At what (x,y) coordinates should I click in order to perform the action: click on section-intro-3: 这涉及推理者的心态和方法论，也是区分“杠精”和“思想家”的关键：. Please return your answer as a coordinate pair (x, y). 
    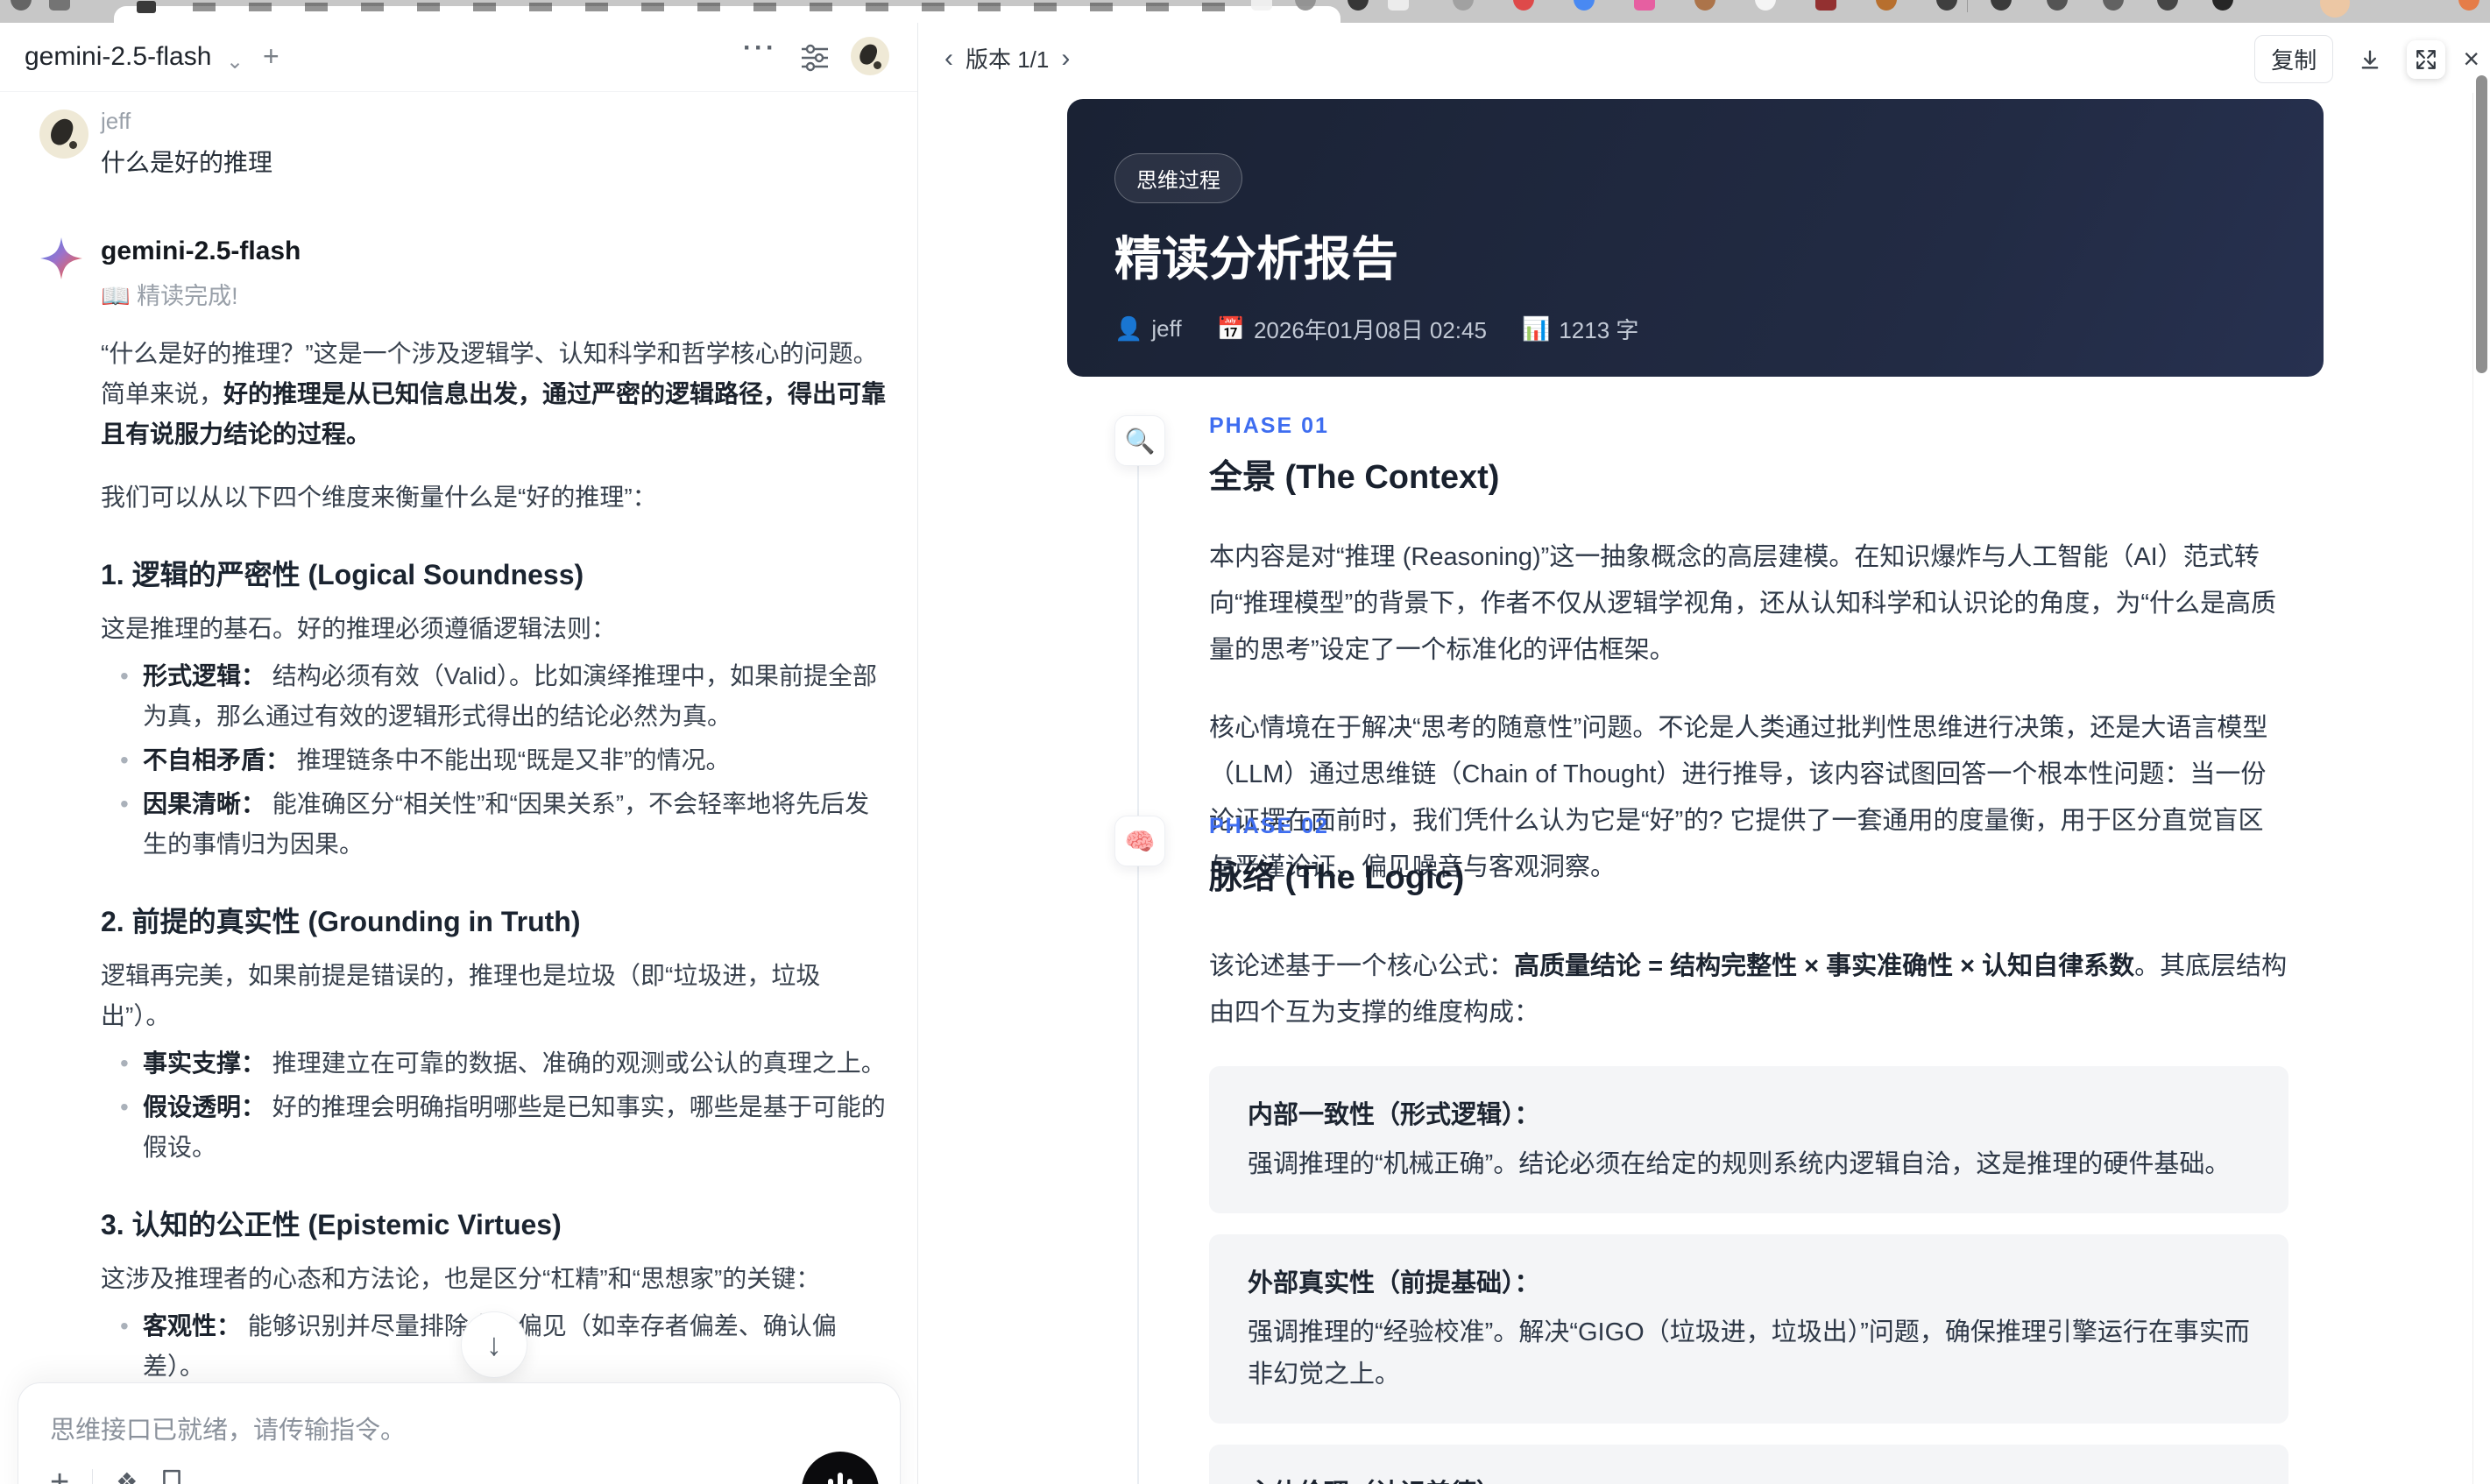
    Looking at the image, I should click on (461, 1278).